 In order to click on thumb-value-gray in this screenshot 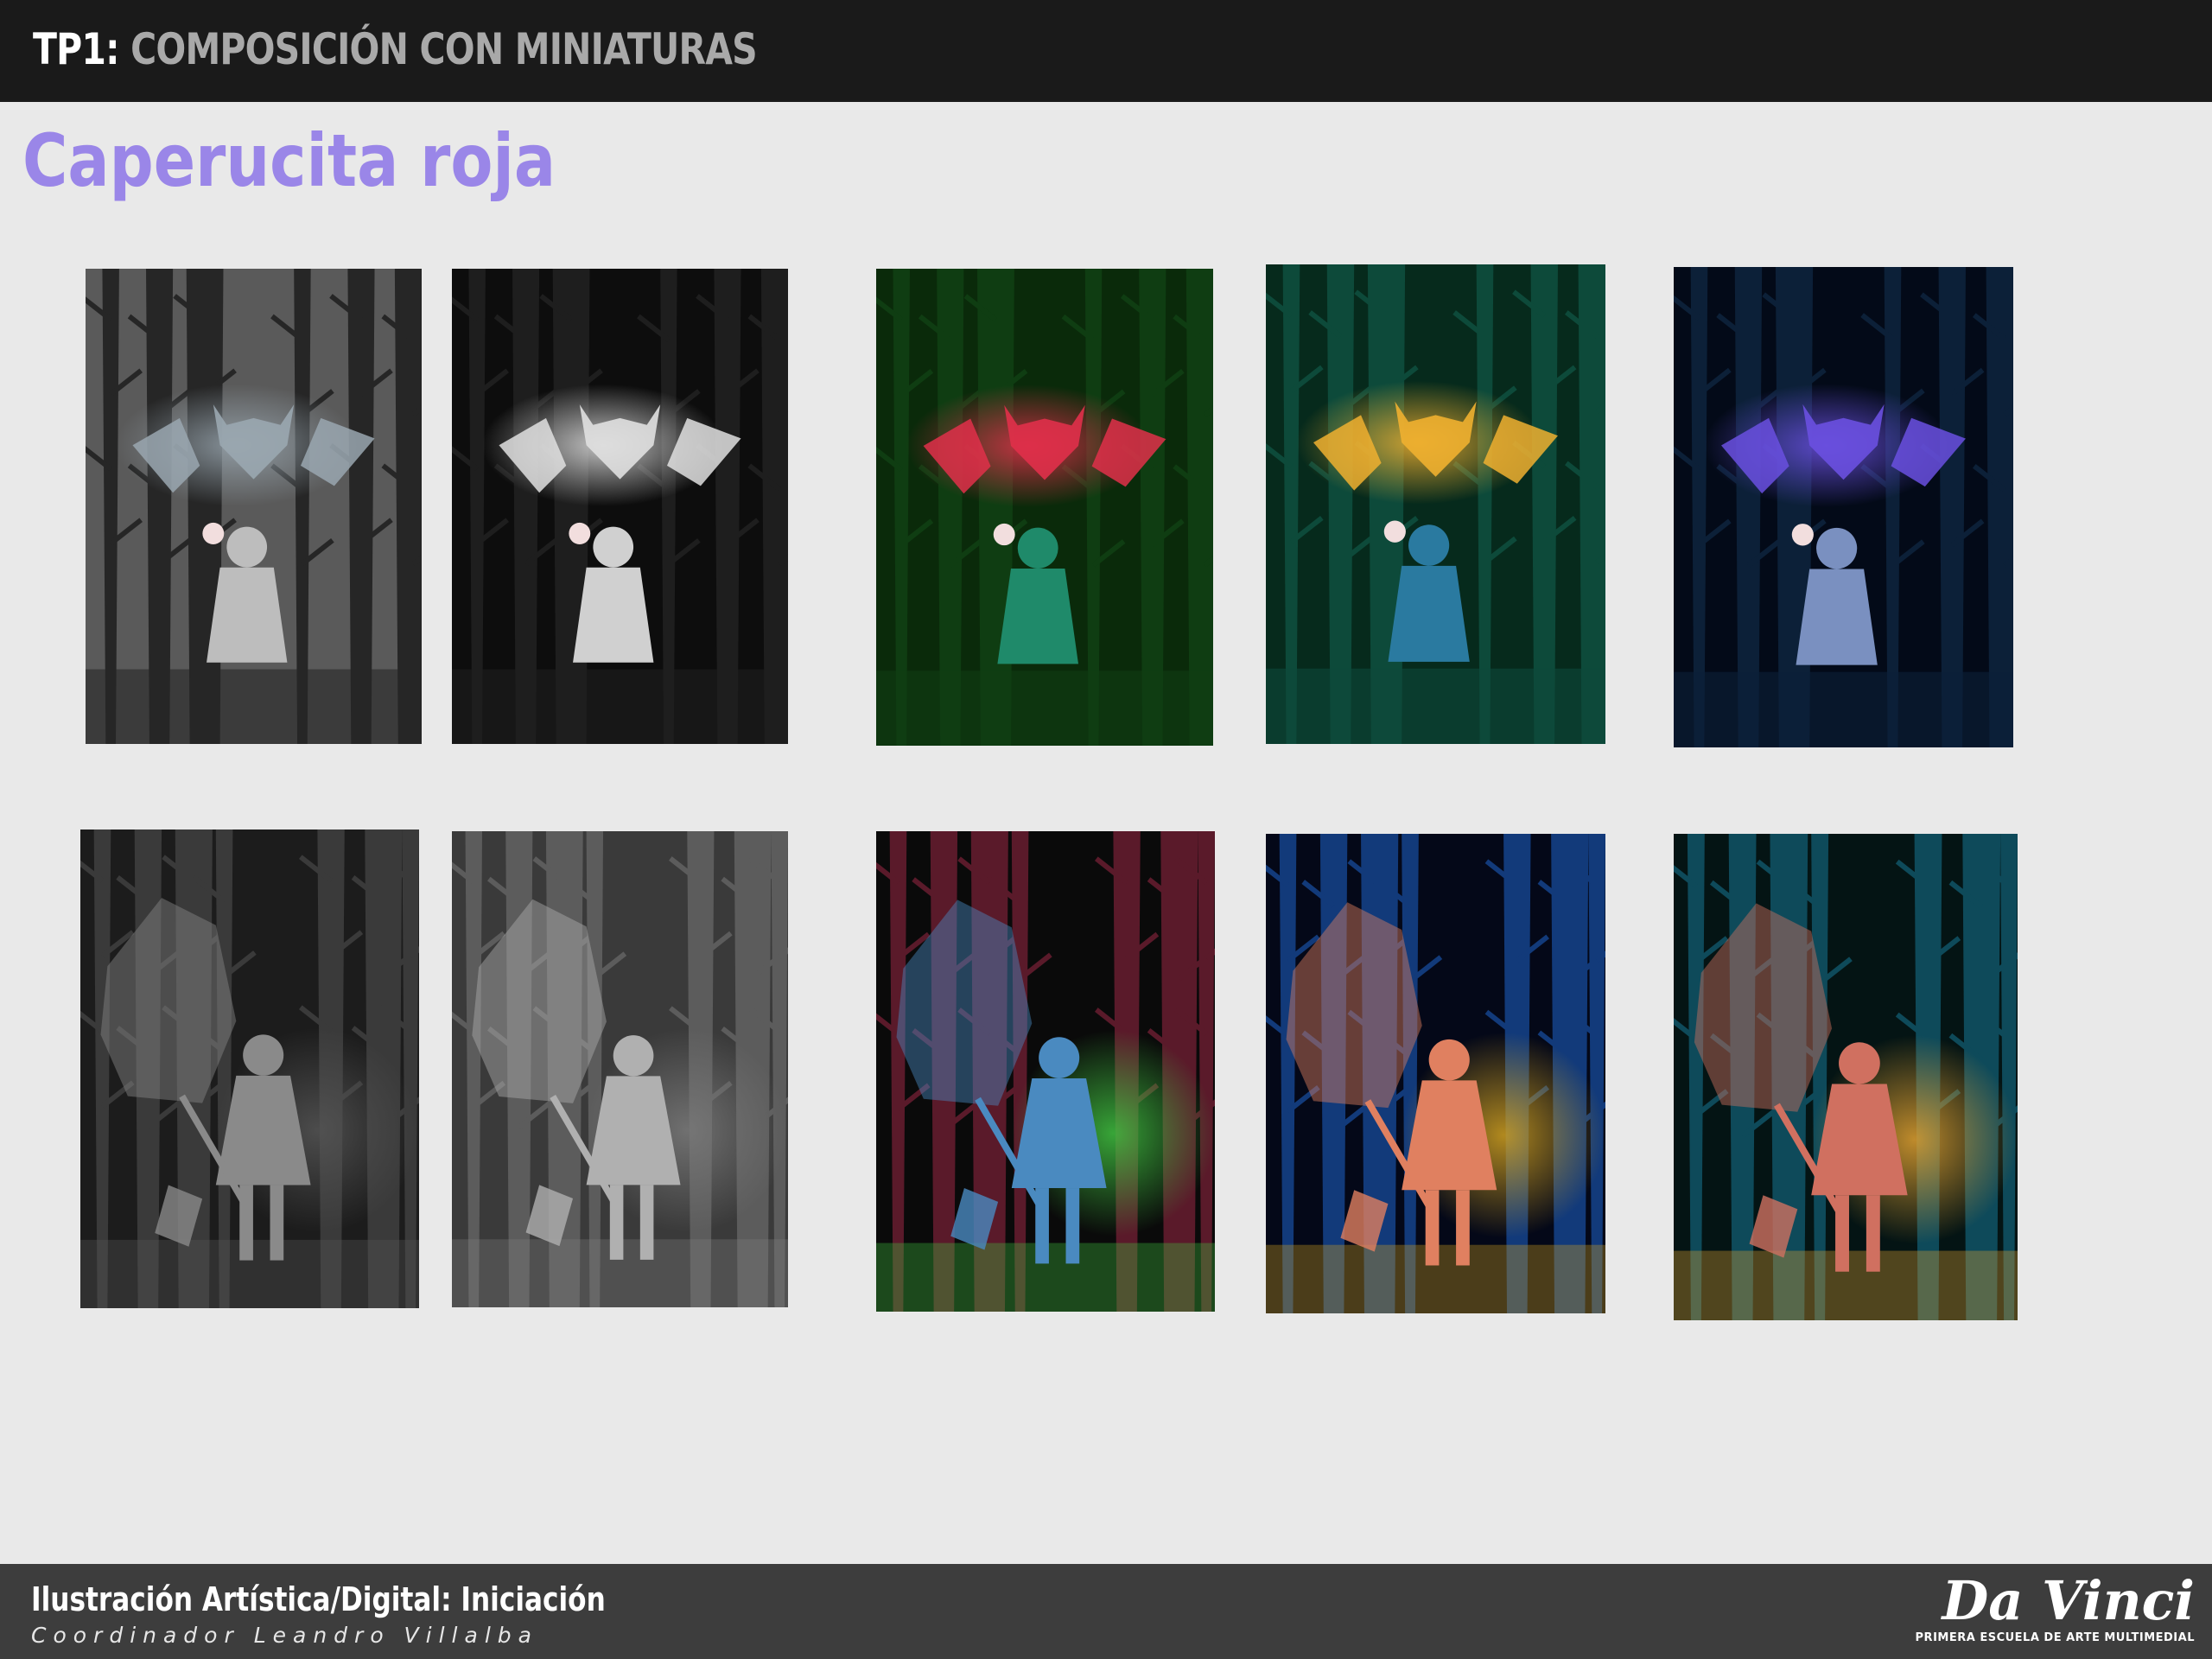, I will do `click(254, 506)`.